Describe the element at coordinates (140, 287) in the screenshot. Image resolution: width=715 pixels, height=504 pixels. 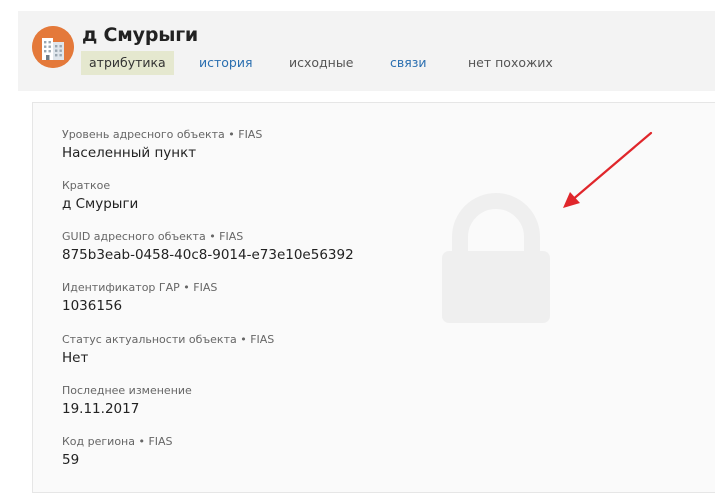
I see `attribute-label: Идентификатор ГАР • FIAS` at that location.